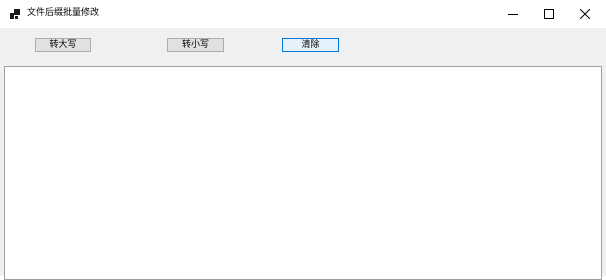  I want to click on close-button, so click(585, 14).